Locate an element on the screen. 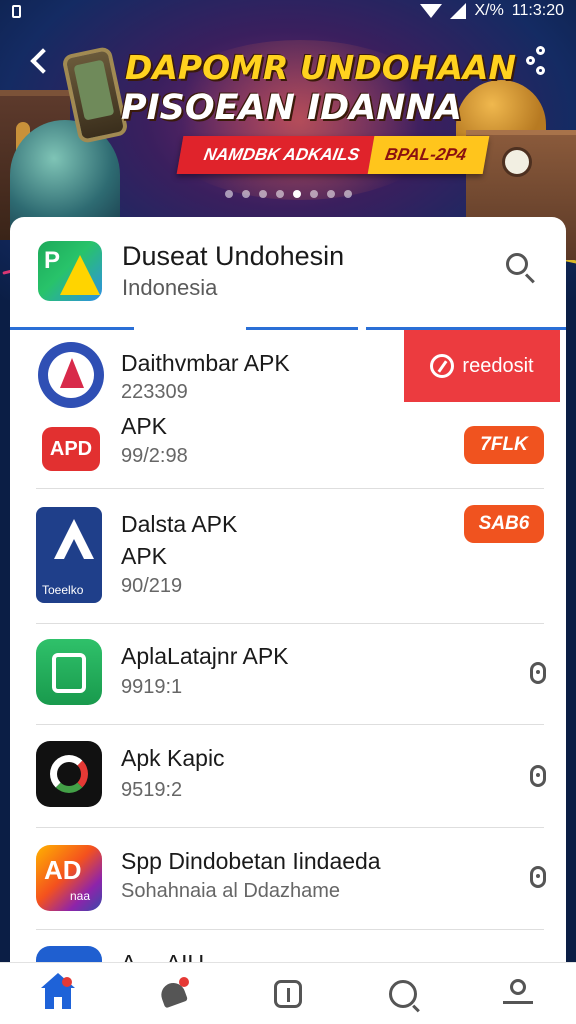  apk-kapic-app-icon is located at coordinates (69, 774).